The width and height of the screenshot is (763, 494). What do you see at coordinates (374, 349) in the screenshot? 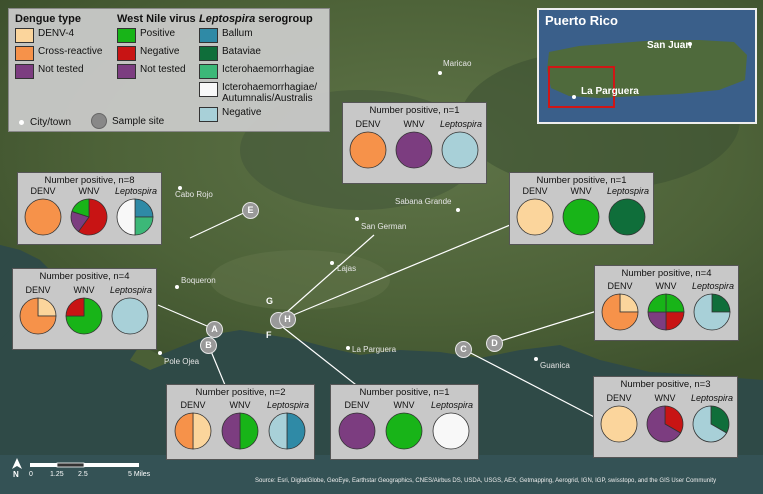
I see `city-label-la-parguera: La Parguera` at bounding box center [374, 349].